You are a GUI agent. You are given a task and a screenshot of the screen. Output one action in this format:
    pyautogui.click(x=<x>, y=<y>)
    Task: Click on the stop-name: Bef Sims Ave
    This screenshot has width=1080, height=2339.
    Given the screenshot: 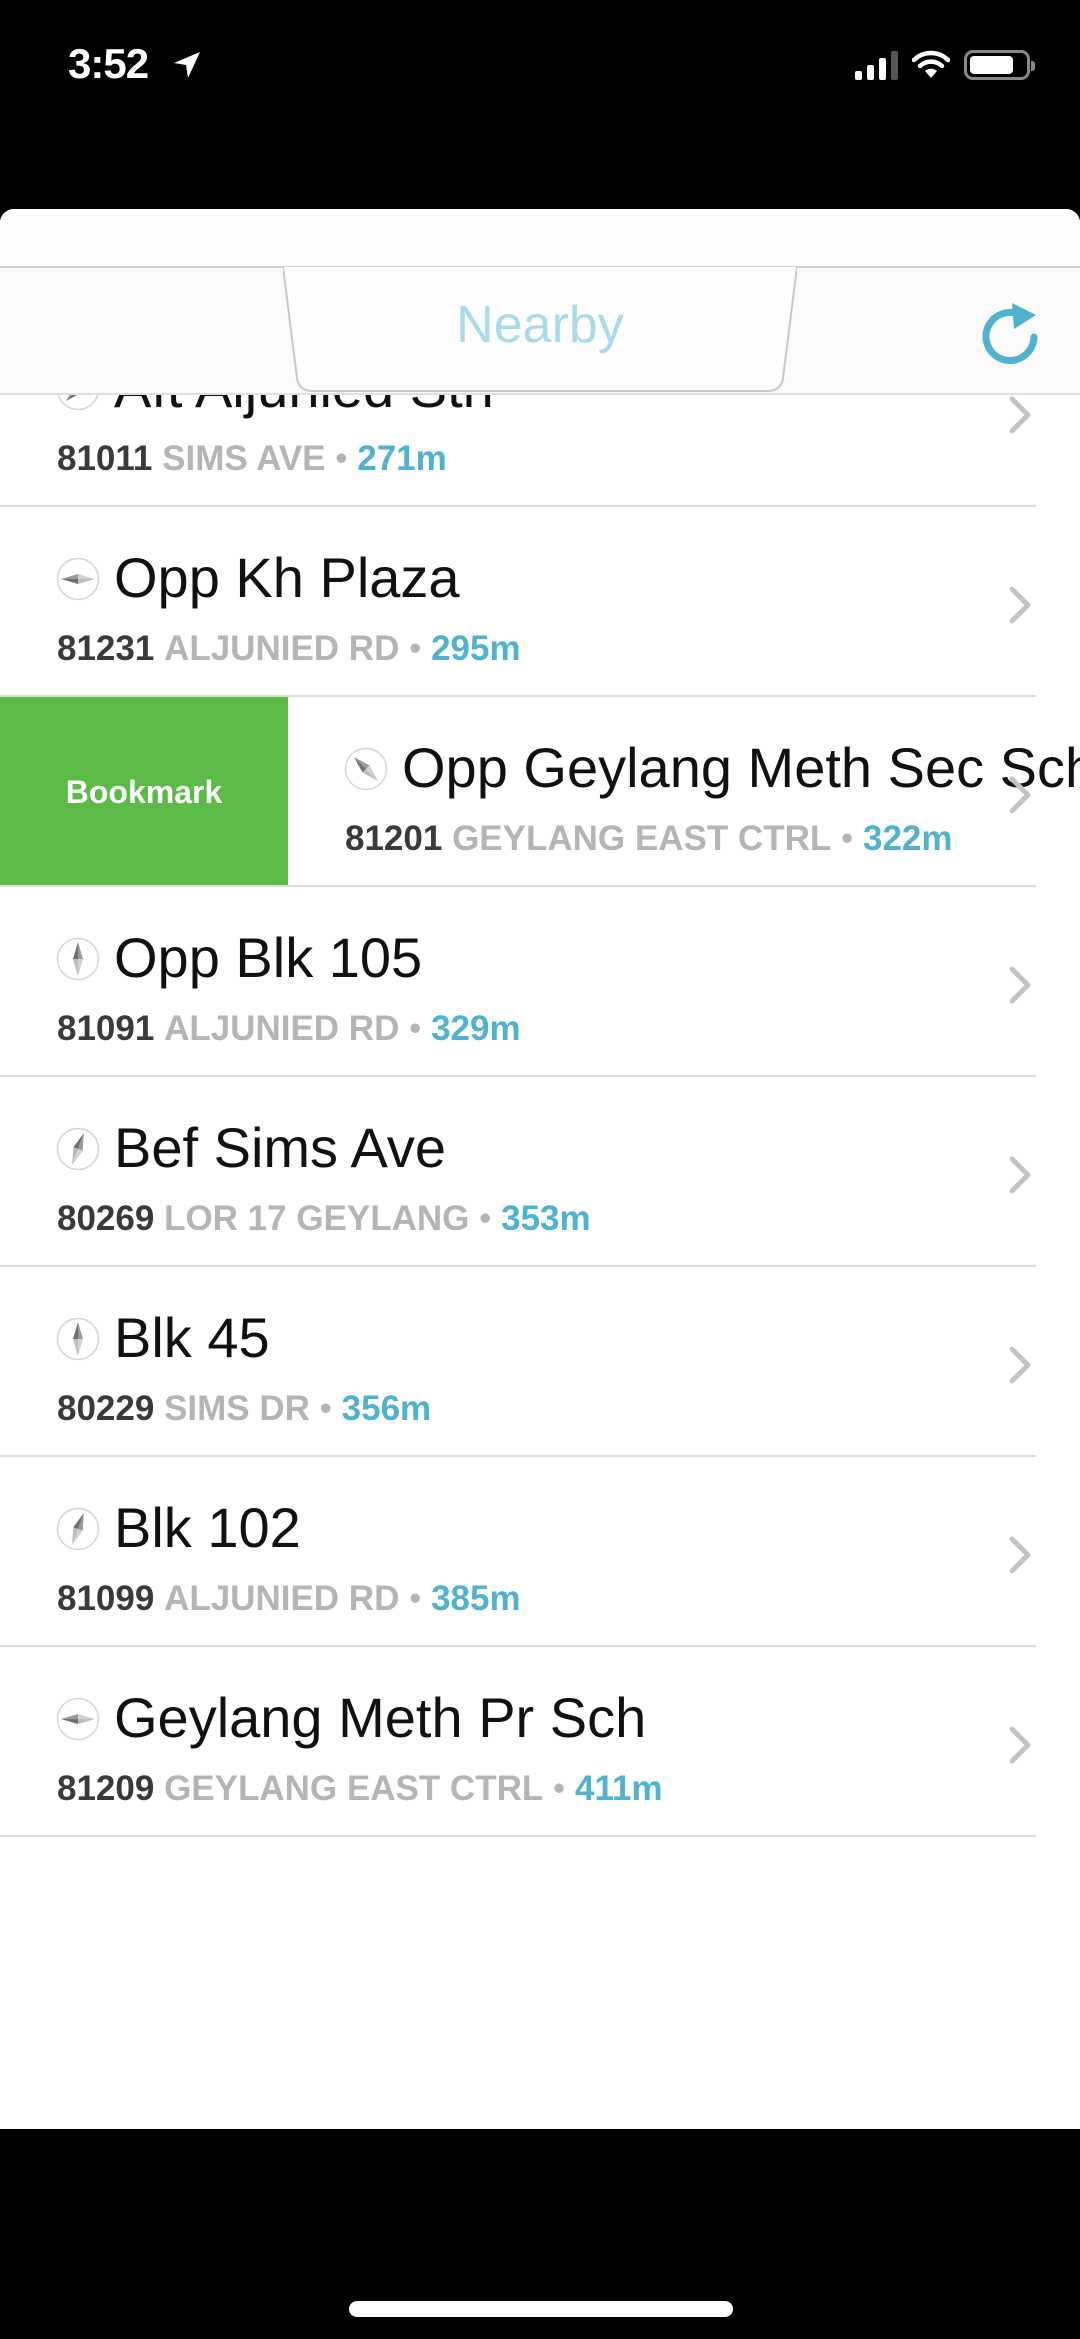 What is the action you would take?
    pyautogui.click(x=280, y=1147)
    